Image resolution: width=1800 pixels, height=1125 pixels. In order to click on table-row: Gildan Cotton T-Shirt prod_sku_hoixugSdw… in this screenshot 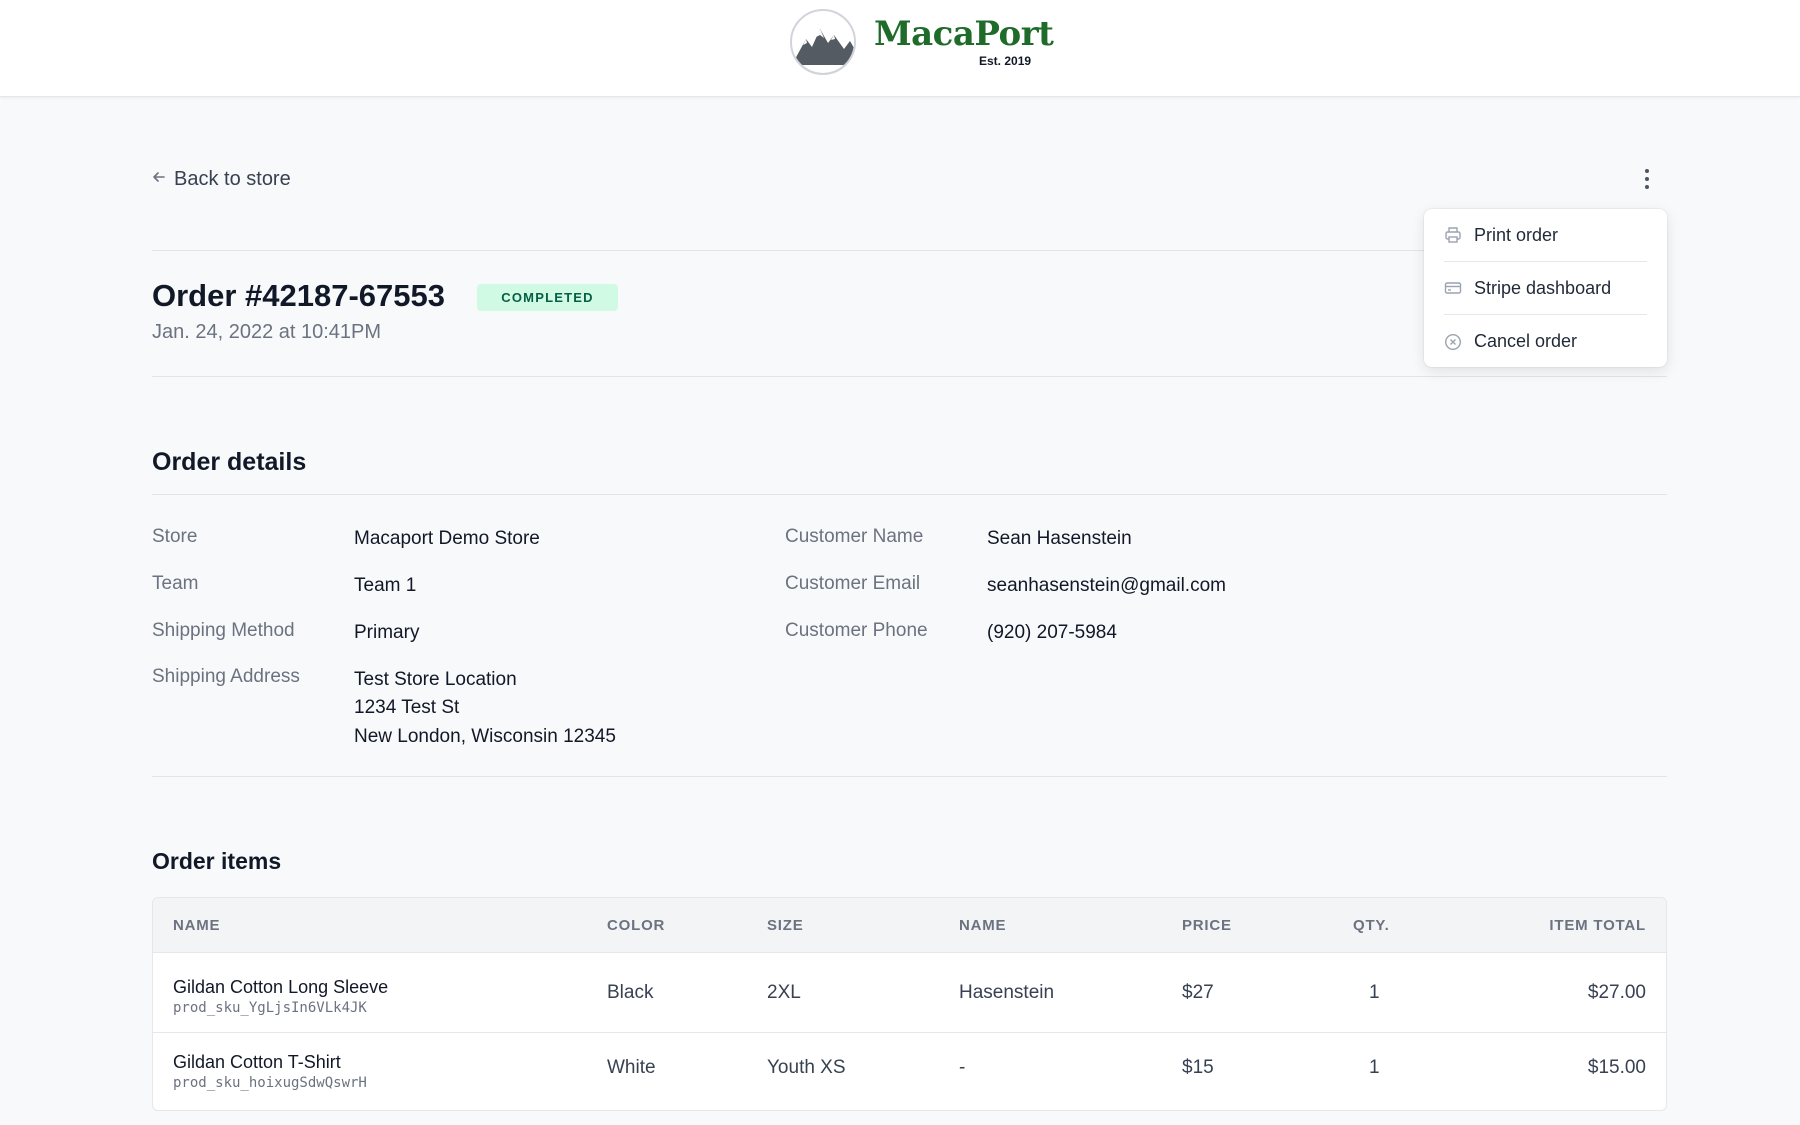, I will do `click(909, 1071)`.